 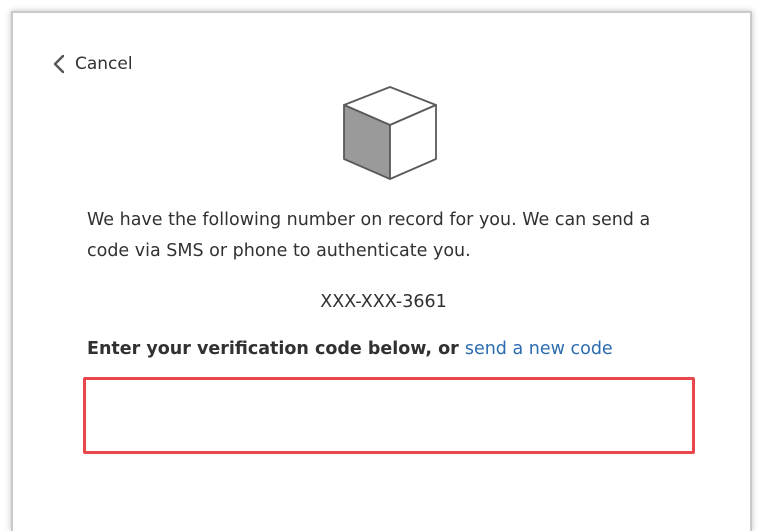 I want to click on cancel-button: Cancel, so click(x=93, y=64).